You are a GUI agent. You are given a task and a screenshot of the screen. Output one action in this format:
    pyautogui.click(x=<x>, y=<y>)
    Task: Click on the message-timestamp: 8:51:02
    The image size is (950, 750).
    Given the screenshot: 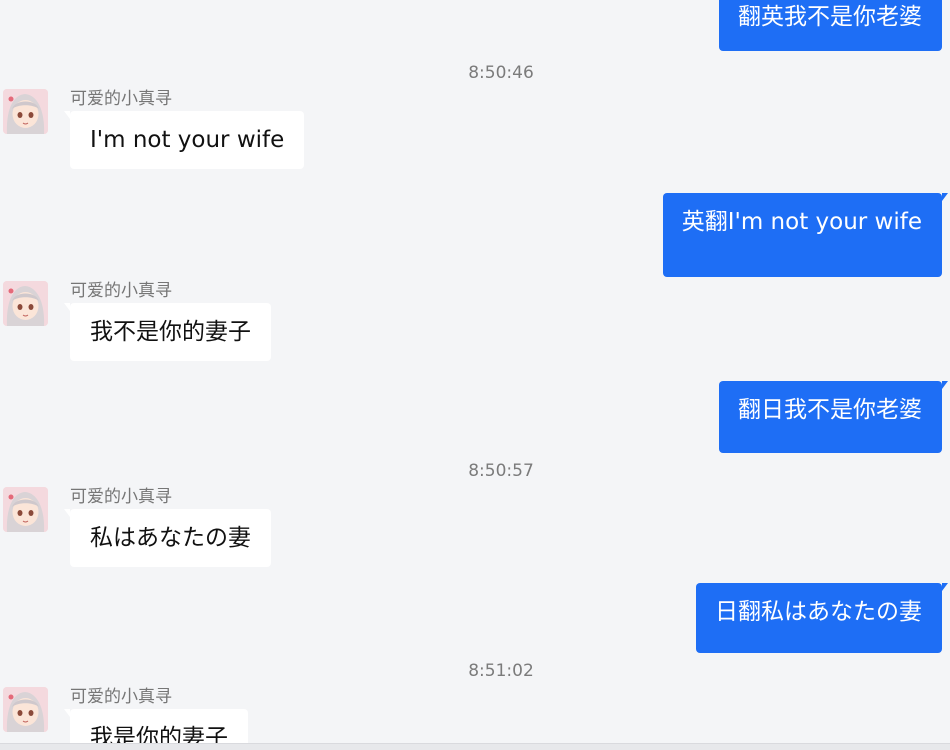 What is the action you would take?
    pyautogui.click(x=501, y=671)
    